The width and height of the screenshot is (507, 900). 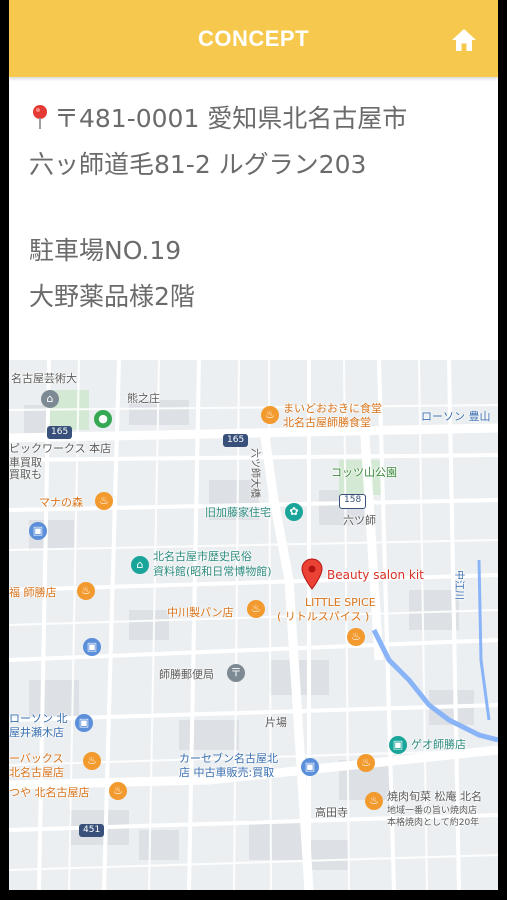 What do you see at coordinates (323, 616) in the screenshot?
I see `map-label-spice-2: ( リトルスパイス )` at bounding box center [323, 616].